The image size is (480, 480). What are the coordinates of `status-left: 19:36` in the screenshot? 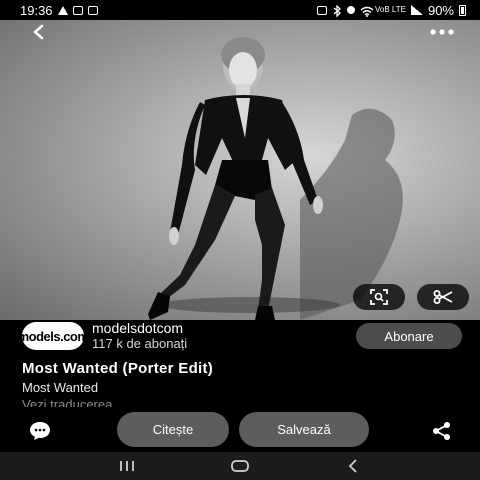 It's located at (59, 10).